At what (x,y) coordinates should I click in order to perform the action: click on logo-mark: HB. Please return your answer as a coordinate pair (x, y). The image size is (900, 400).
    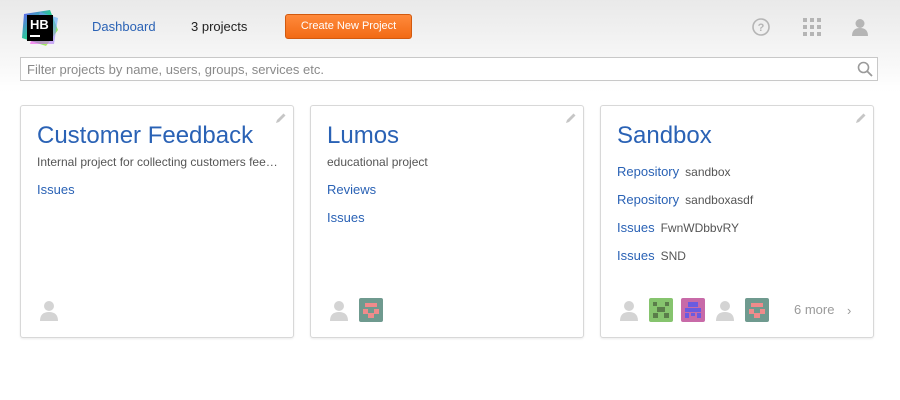
    Looking at the image, I should click on (40, 28).